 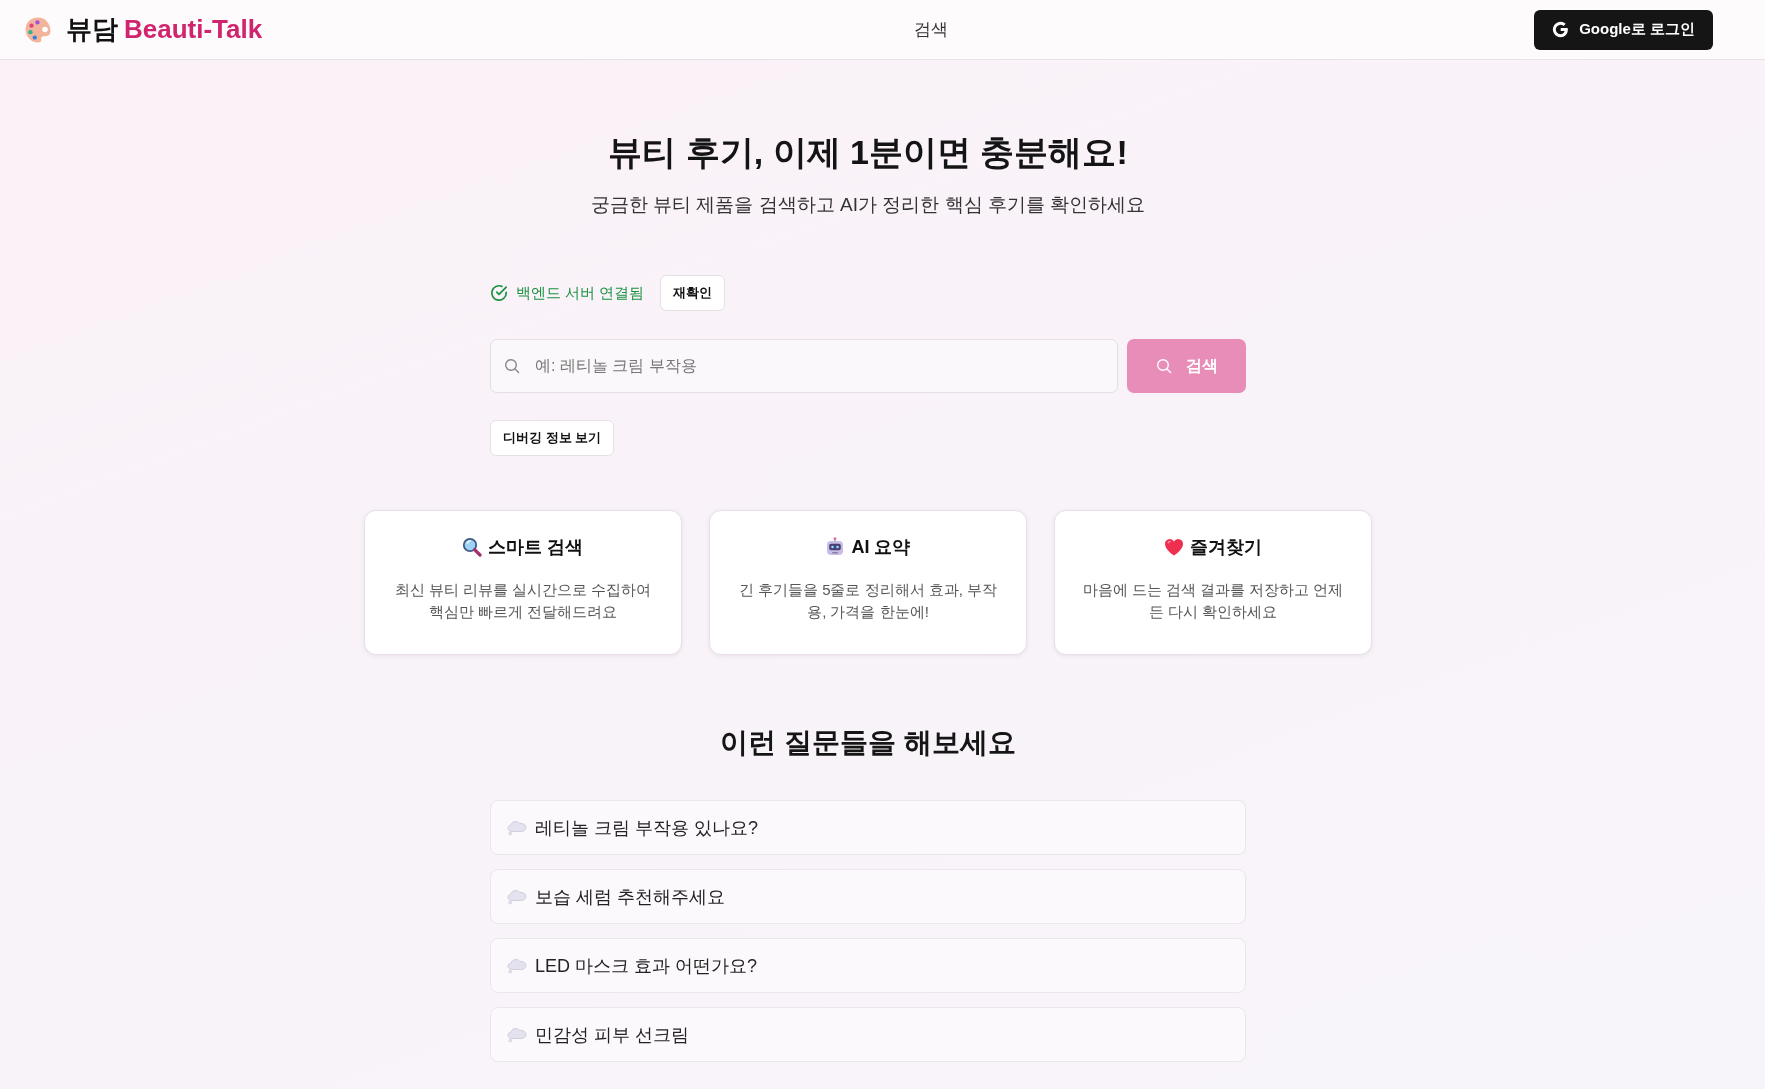 What do you see at coordinates (931, 29) in the screenshot?
I see `nav-link: 검색` at bounding box center [931, 29].